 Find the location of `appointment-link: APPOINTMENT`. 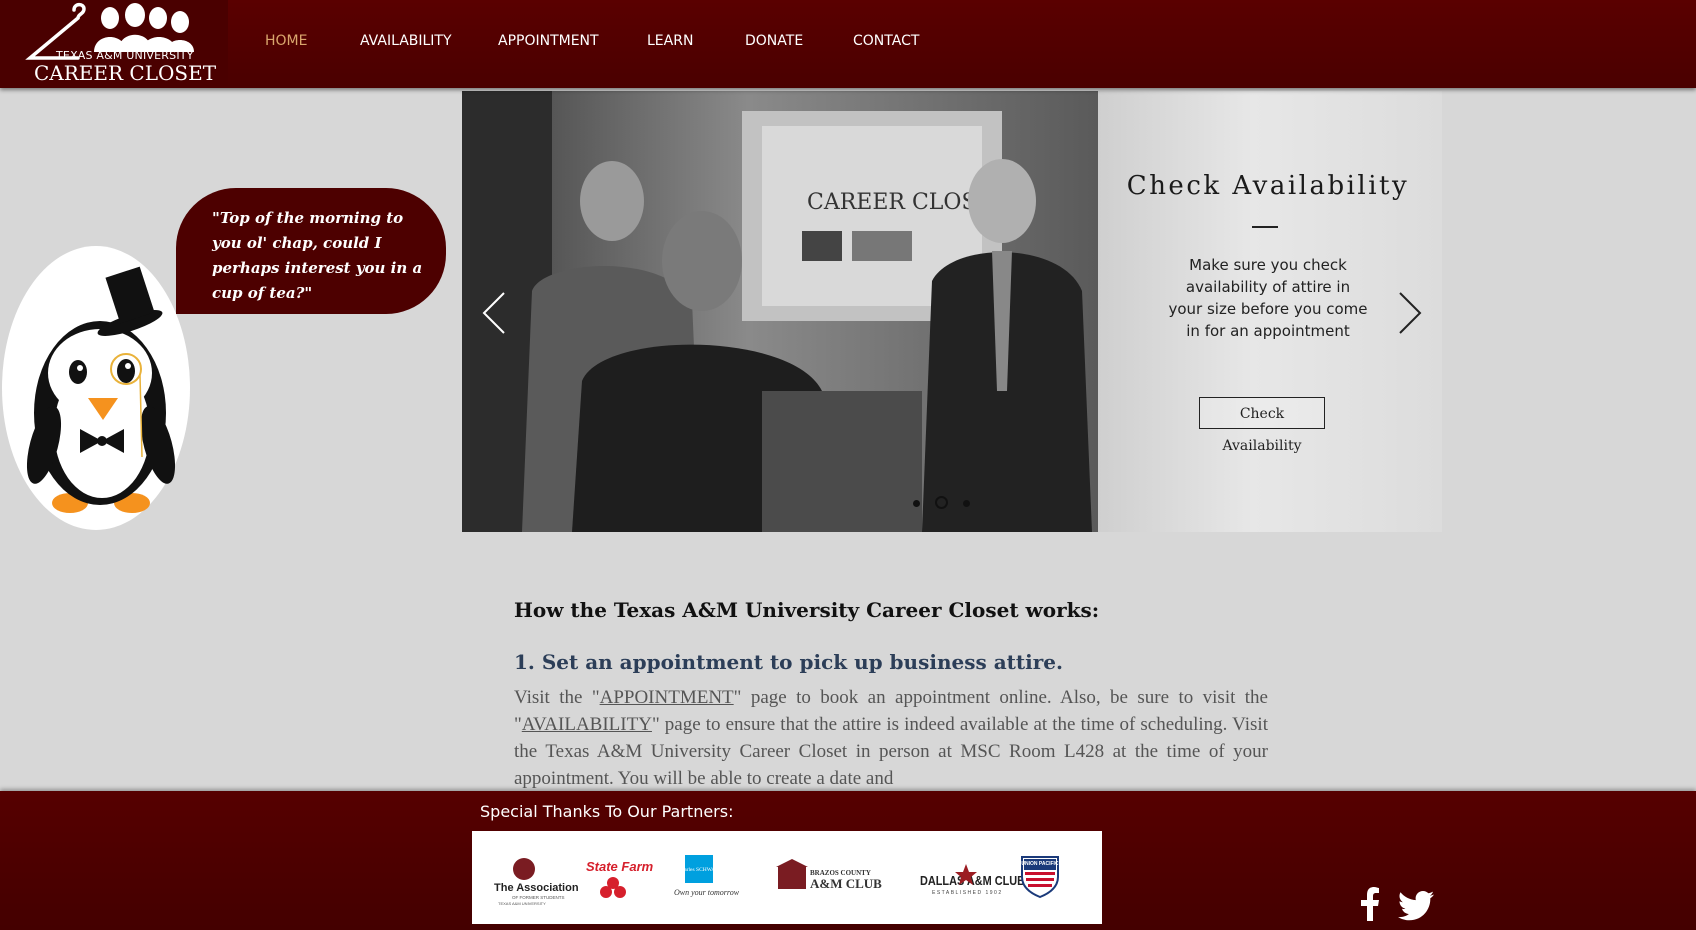

appointment-link: APPOINTMENT is located at coordinates (667, 697).